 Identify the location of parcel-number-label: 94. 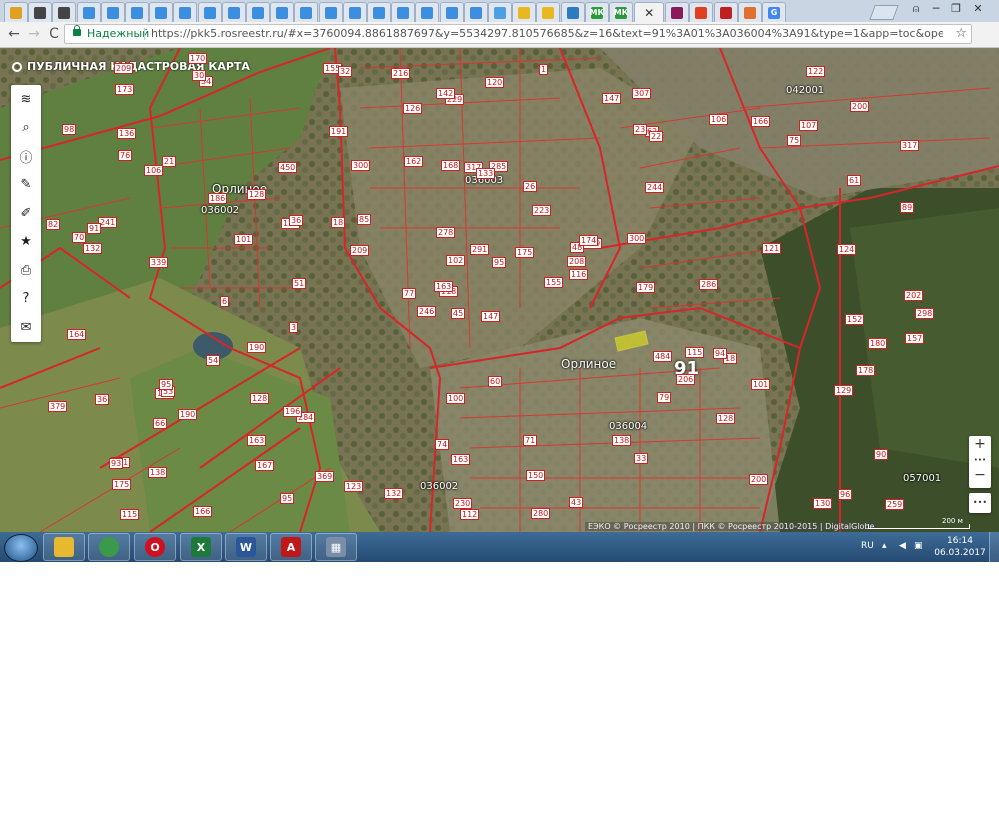
(720, 353).